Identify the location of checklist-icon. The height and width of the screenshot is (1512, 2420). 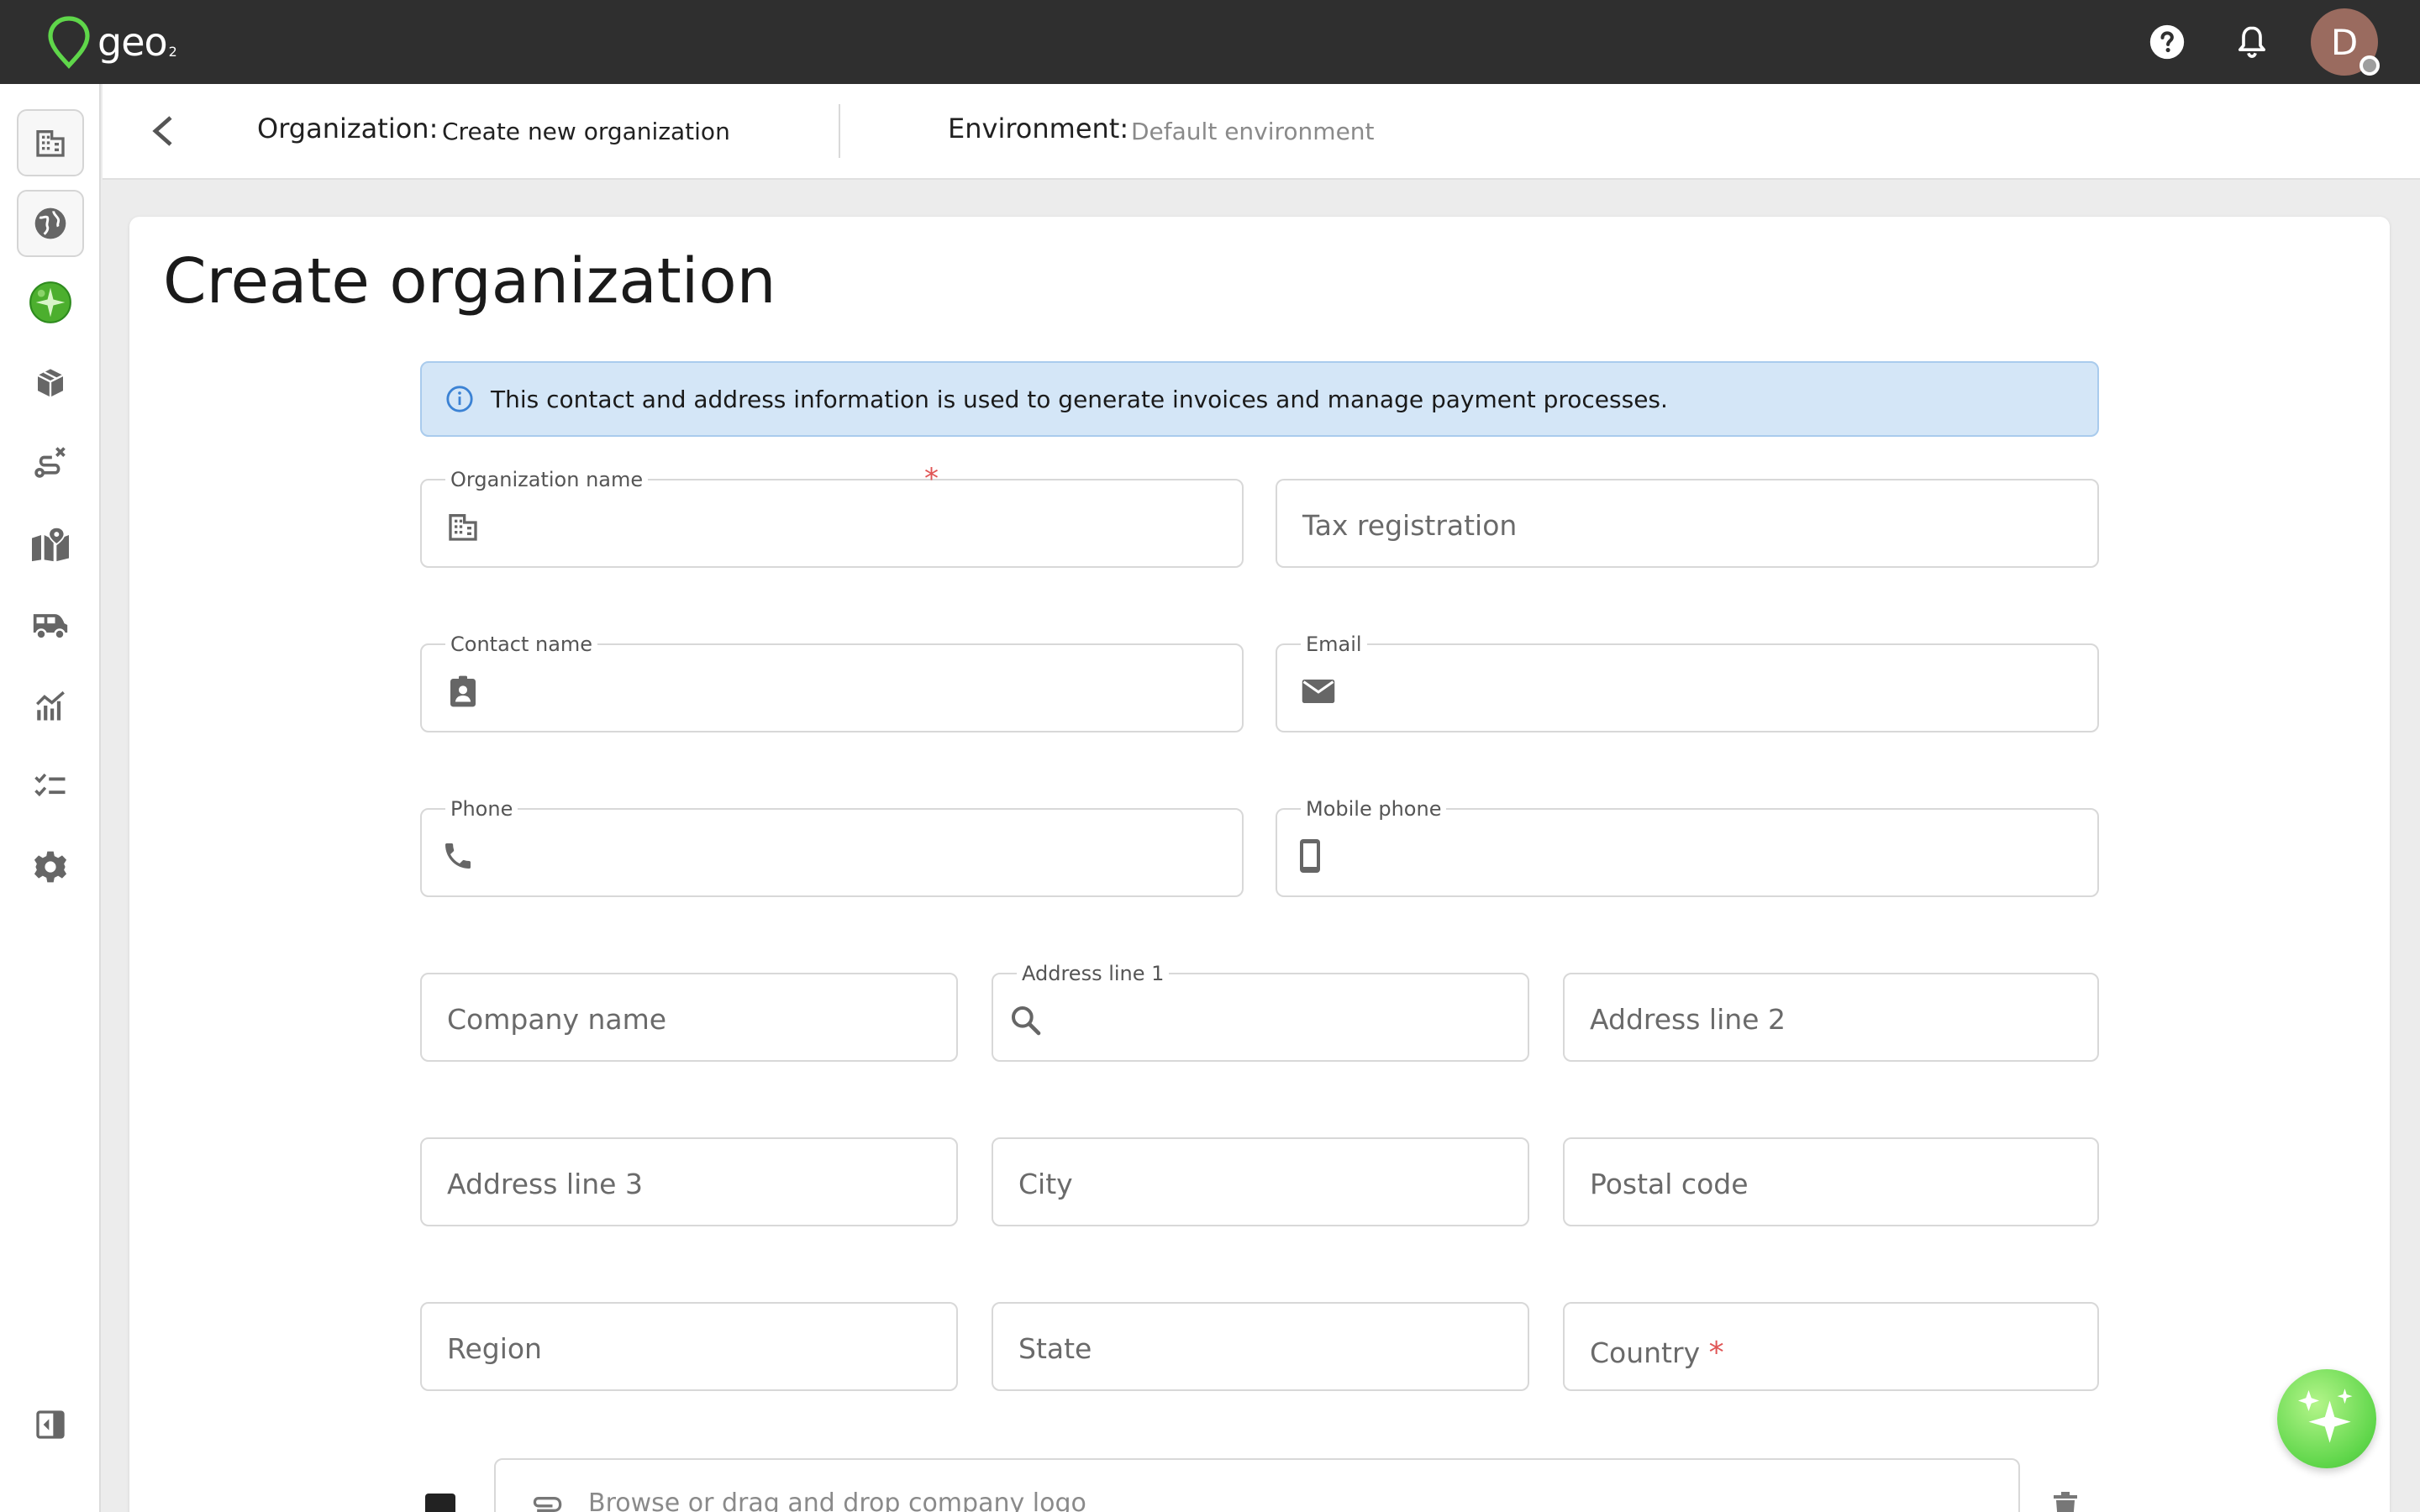
(50, 785).